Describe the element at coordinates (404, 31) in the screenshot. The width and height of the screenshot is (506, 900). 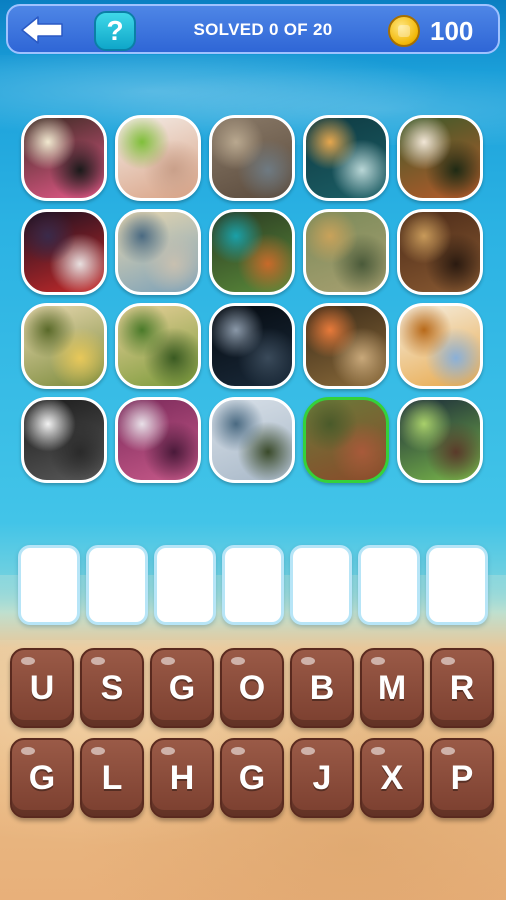
I see `coin-icon` at that location.